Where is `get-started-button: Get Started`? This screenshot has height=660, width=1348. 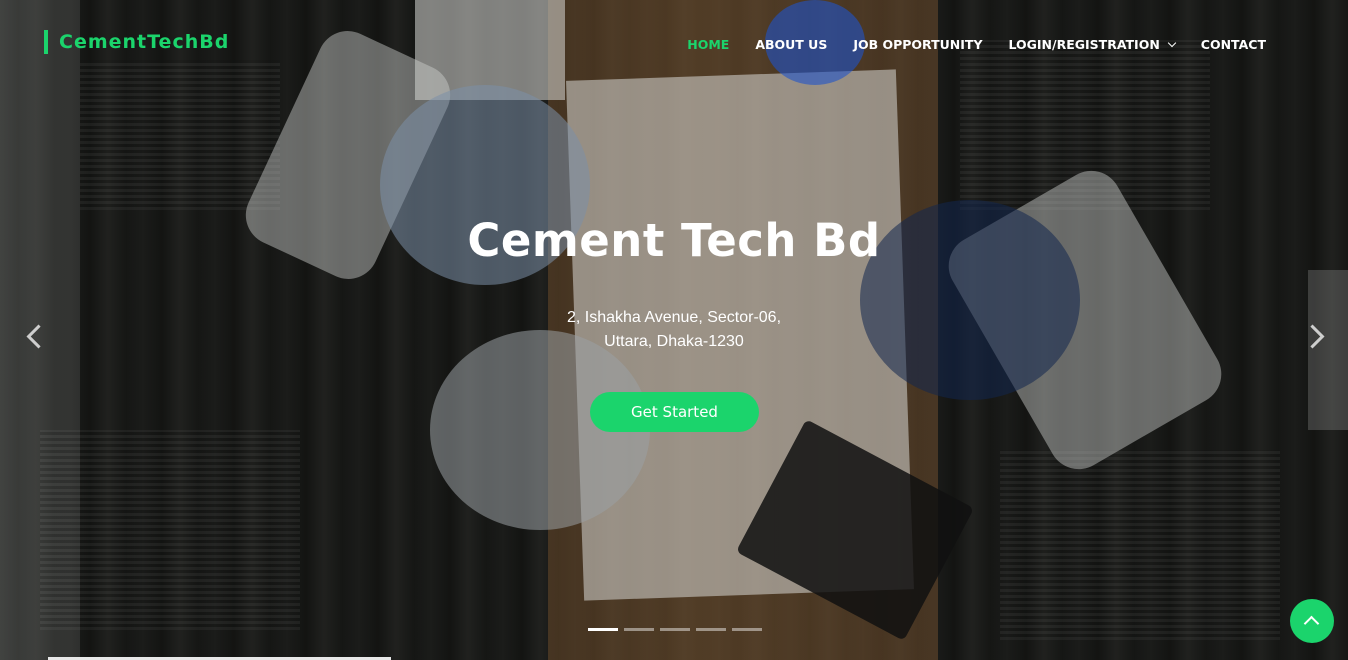
get-started-button: Get Started is located at coordinates (674, 412).